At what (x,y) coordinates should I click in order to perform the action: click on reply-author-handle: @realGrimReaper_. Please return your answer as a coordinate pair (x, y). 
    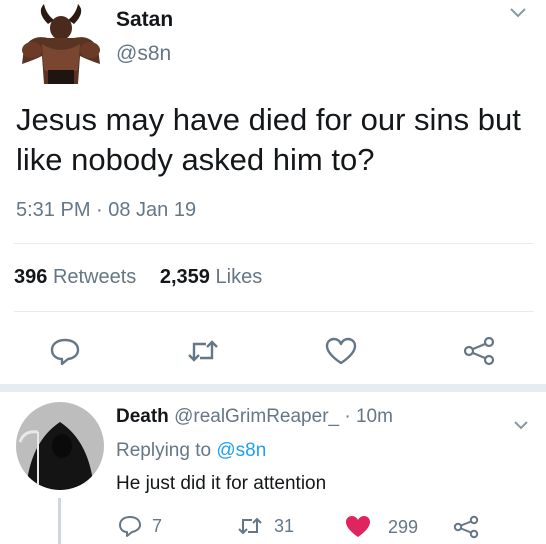
    Looking at the image, I should click on (256, 416).